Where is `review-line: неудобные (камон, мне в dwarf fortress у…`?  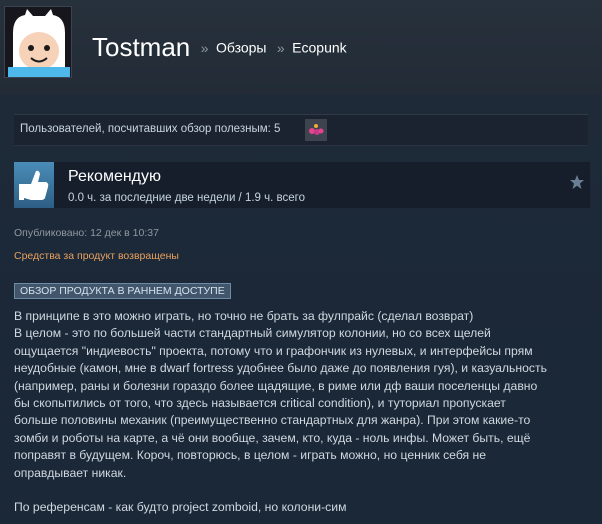
review-line: неудобные (камон, мне в dwarf fortress у… is located at coordinates (280, 368).